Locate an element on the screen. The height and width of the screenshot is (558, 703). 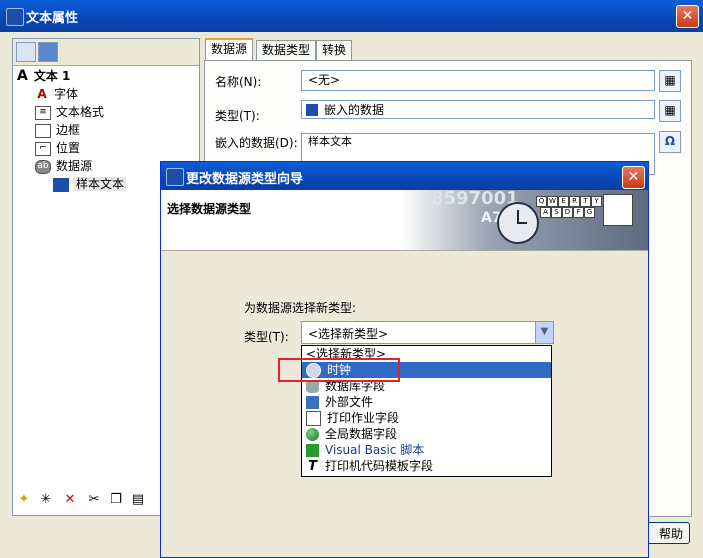
name-label: 名称(N): is located at coordinates (238, 82).